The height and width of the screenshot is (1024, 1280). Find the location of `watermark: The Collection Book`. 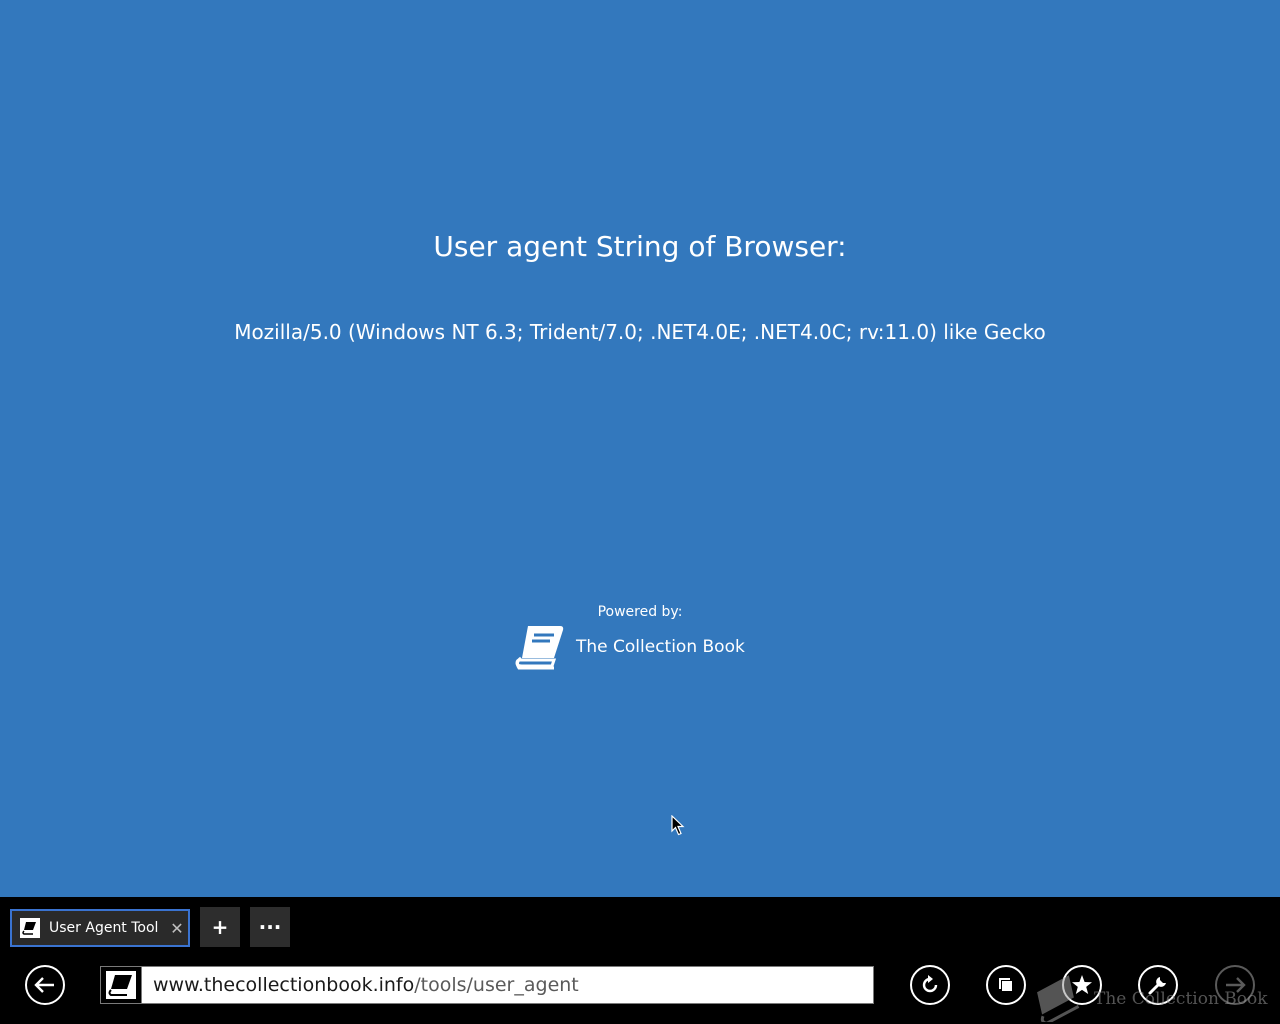

watermark: The Collection Book is located at coordinates (1148, 997).